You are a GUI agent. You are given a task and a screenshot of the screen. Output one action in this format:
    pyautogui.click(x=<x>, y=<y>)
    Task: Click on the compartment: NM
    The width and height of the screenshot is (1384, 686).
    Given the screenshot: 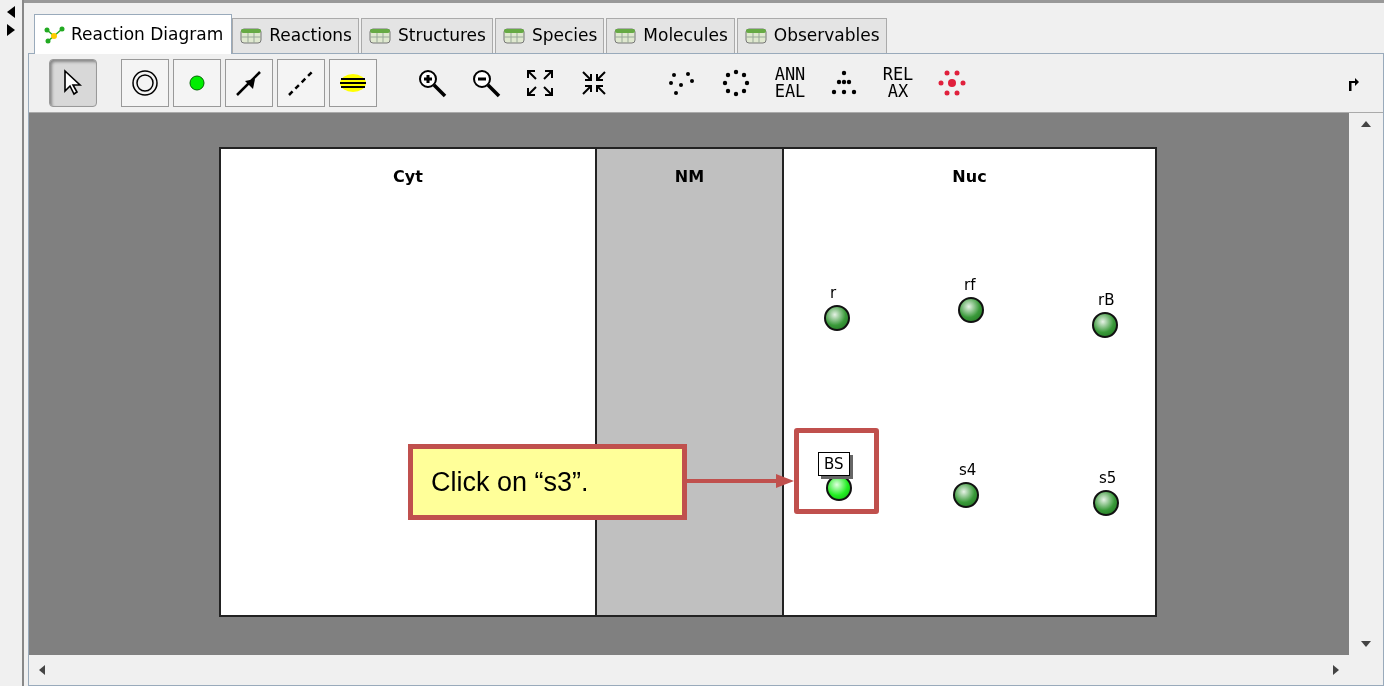 What is the action you would take?
    pyautogui.click(x=688, y=382)
    